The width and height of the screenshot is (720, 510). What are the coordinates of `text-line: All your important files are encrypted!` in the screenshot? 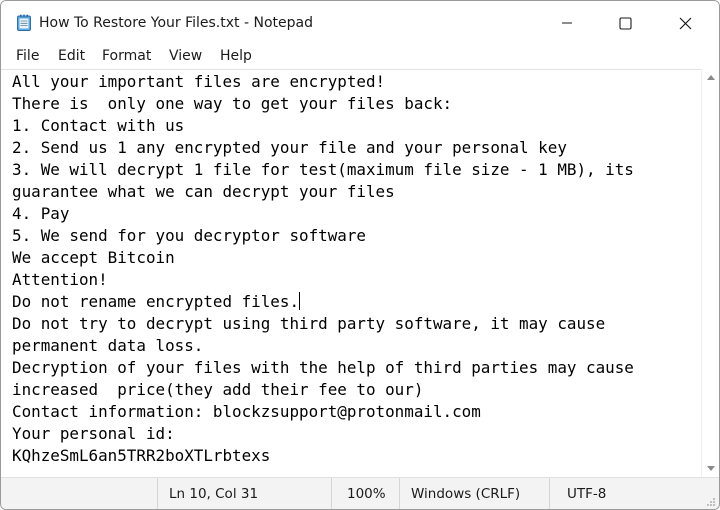 It's located at (198, 81).